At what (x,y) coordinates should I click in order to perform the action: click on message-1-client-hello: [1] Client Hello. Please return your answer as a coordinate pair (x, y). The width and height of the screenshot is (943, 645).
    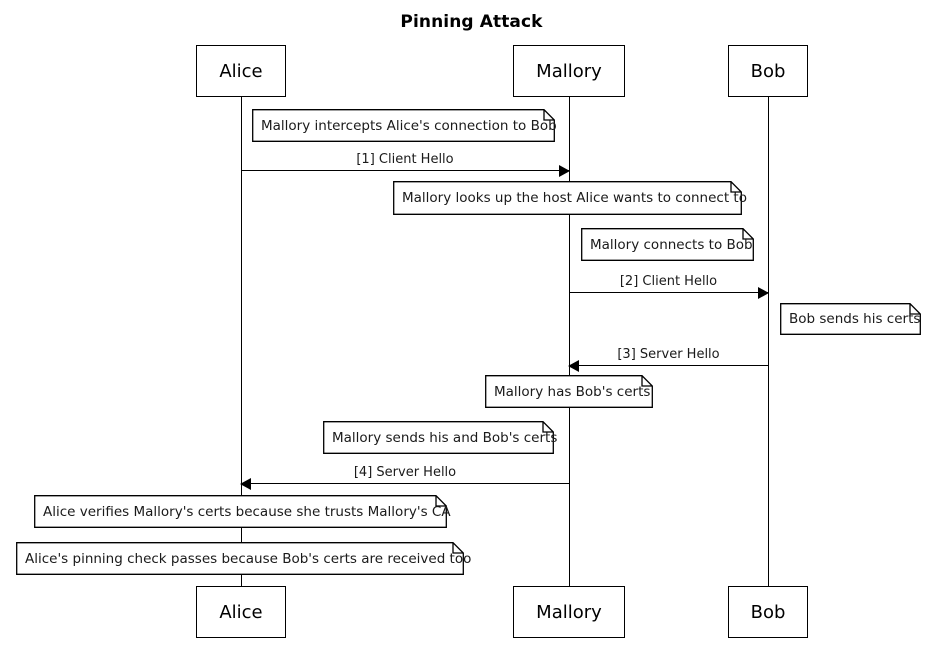
    Looking at the image, I should click on (405, 162).